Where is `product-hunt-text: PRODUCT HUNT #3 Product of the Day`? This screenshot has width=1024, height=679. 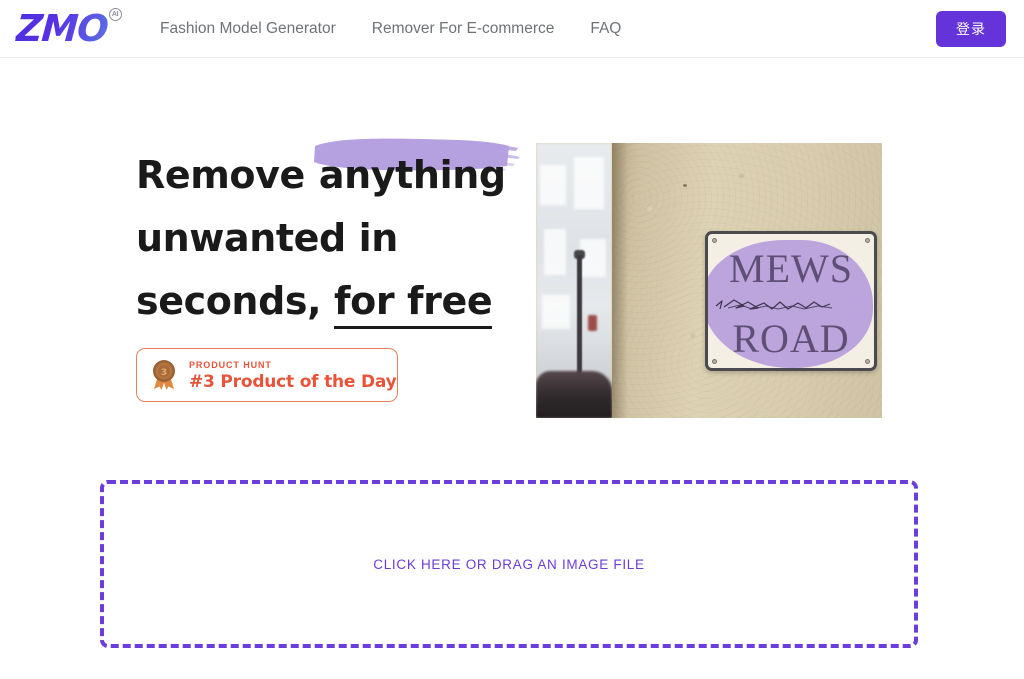
product-hunt-text: PRODUCT HUNT #3 Product of the Day is located at coordinates (293, 375).